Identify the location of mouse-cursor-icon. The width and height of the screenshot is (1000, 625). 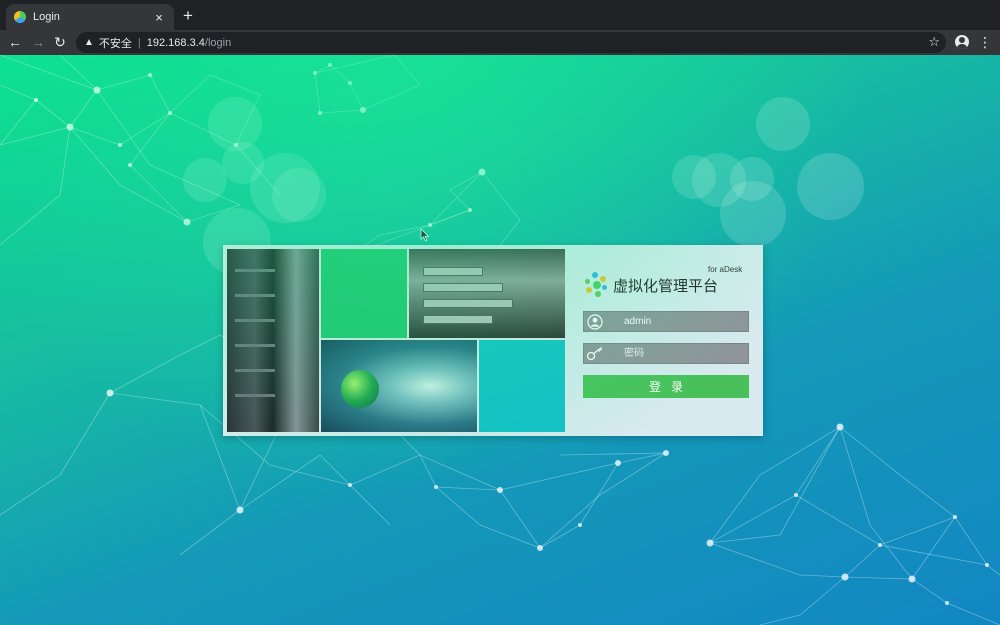
(425, 237).